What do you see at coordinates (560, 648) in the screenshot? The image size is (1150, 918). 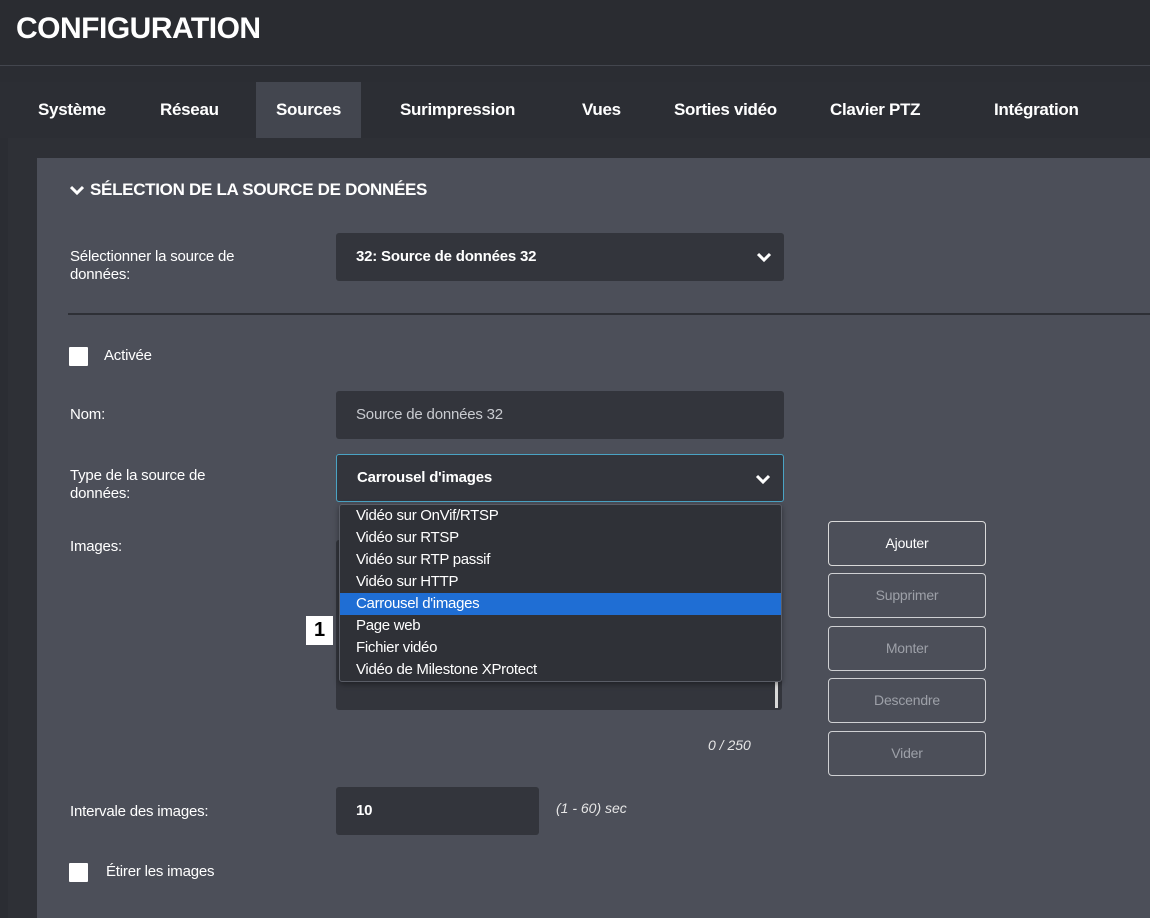 I see `dropdown-option: Fichier vidéo` at bounding box center [560, 648].